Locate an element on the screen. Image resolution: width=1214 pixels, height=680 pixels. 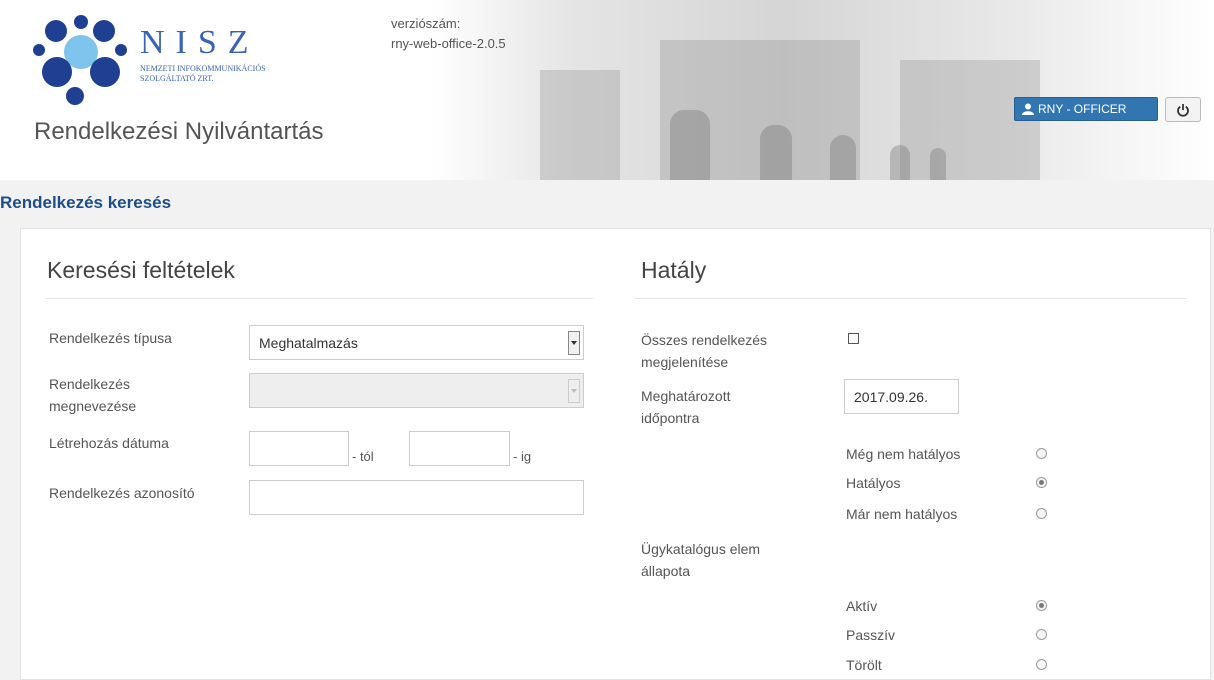
date-label: Meghatározott időpontra is located at coordinates (686, 407).